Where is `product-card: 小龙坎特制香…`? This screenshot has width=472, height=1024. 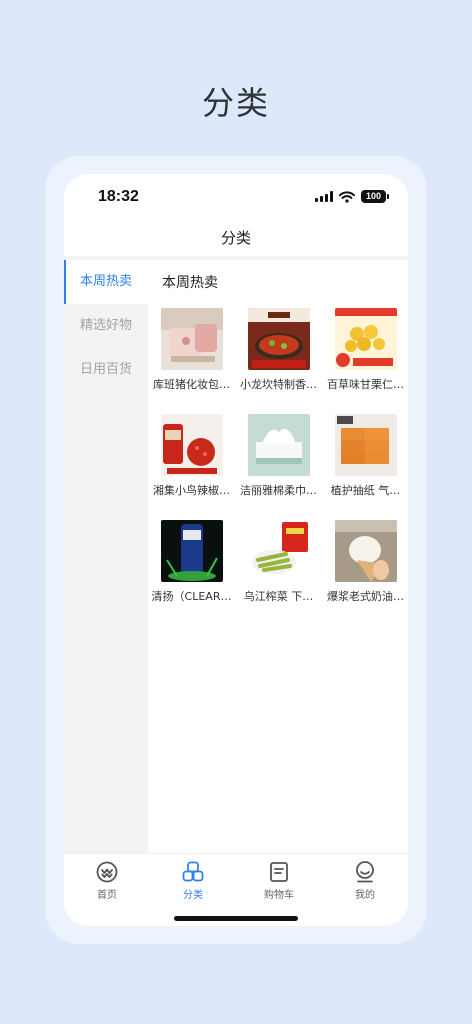
product-card: 小龙坎特制香… is located at coordinates (278, 360).